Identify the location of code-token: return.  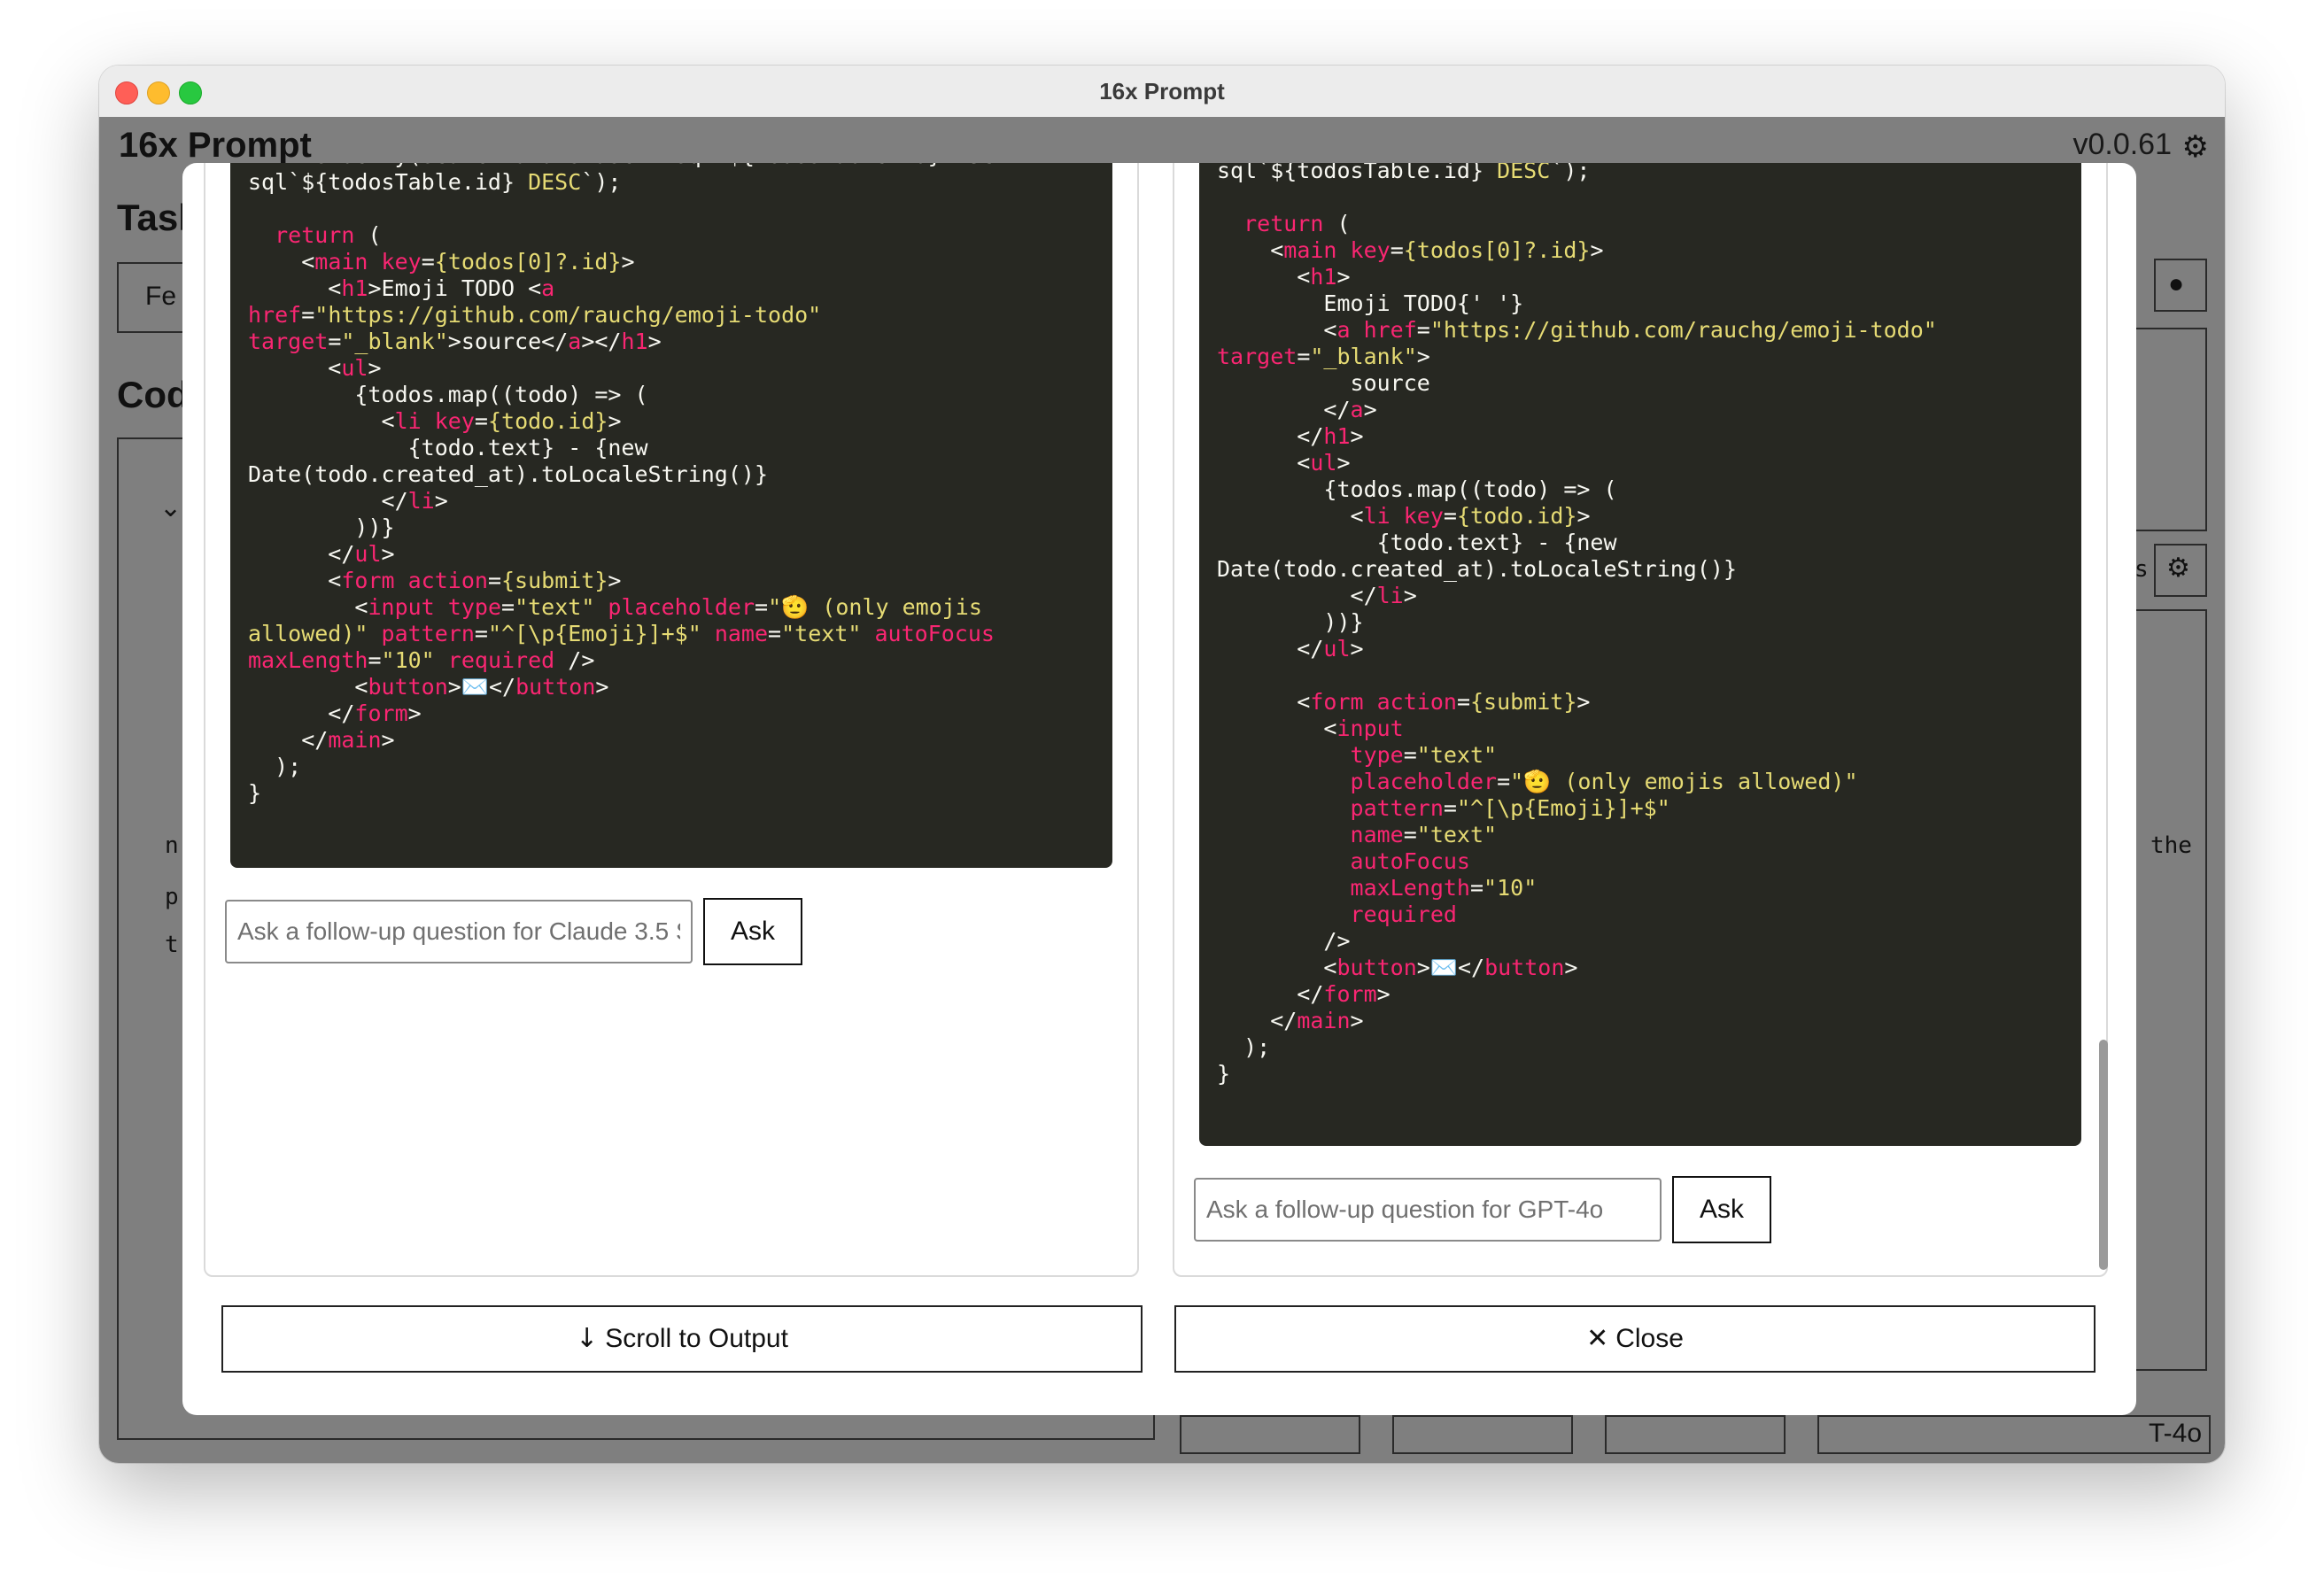
(301, 235).